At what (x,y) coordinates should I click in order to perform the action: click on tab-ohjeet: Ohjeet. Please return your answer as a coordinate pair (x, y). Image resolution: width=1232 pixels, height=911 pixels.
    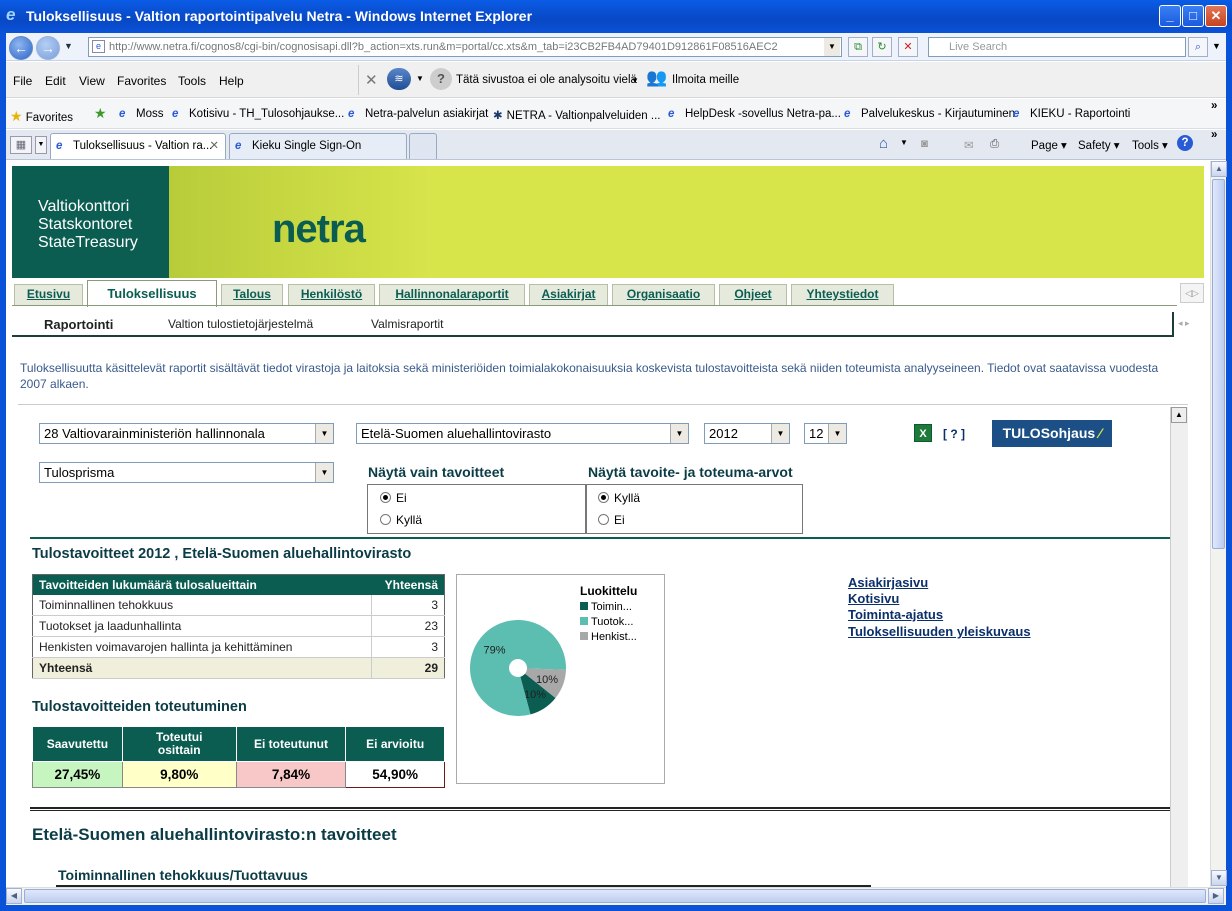
    Looking at the image, I should click on (753, 294).